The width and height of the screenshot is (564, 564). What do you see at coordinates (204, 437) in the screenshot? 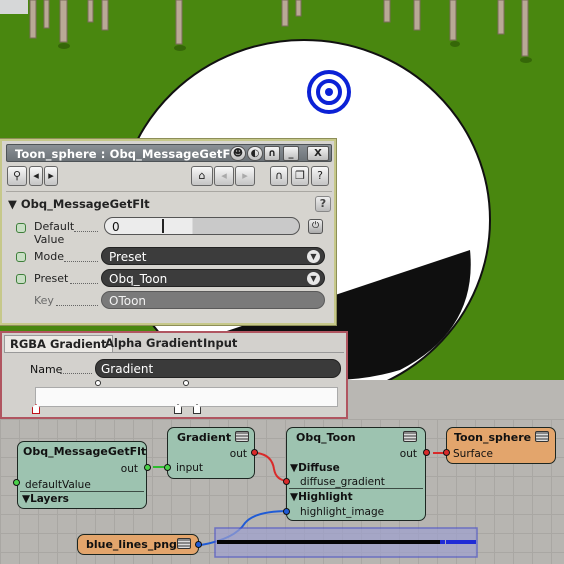
I see `node-title: Gradient` at bounding box center [204, 437].